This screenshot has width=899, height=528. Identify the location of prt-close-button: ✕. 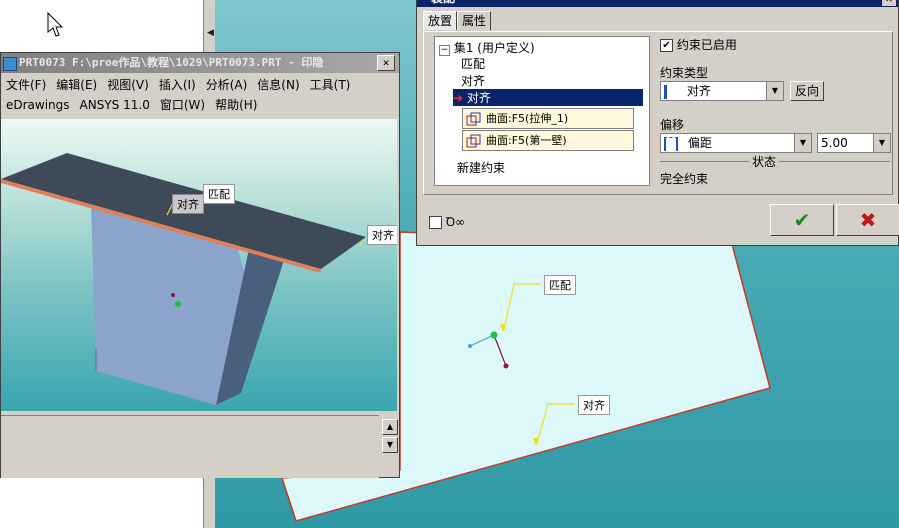
(386, 63).